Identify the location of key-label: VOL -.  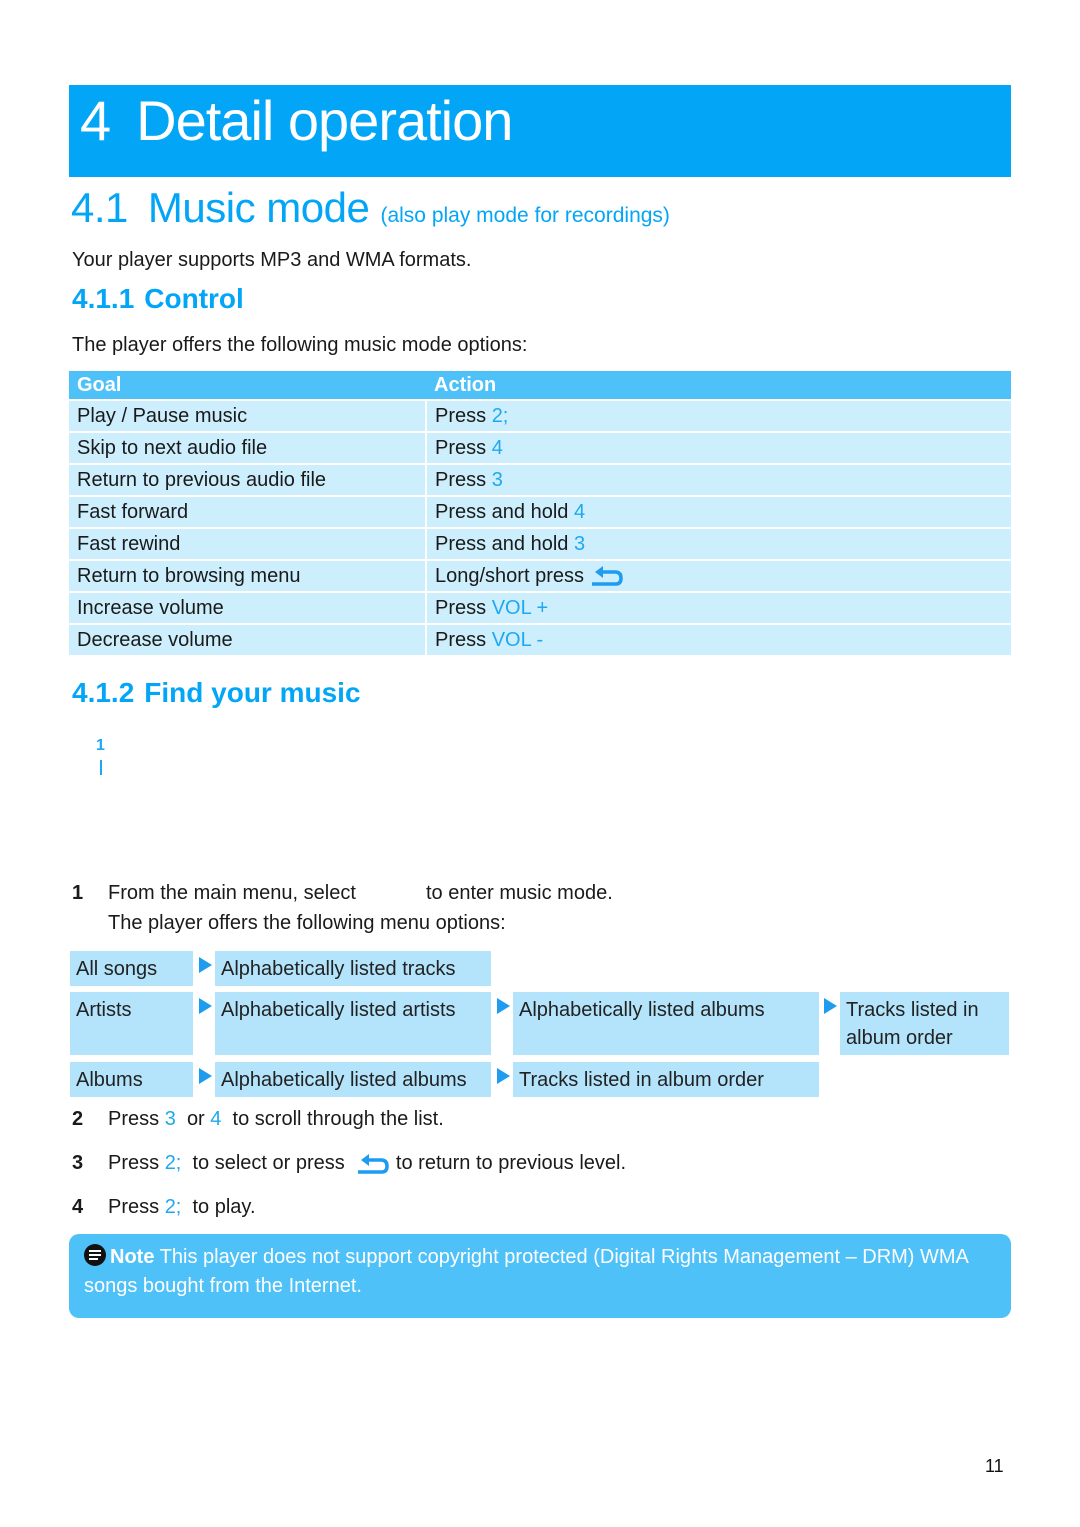
(517, 639).